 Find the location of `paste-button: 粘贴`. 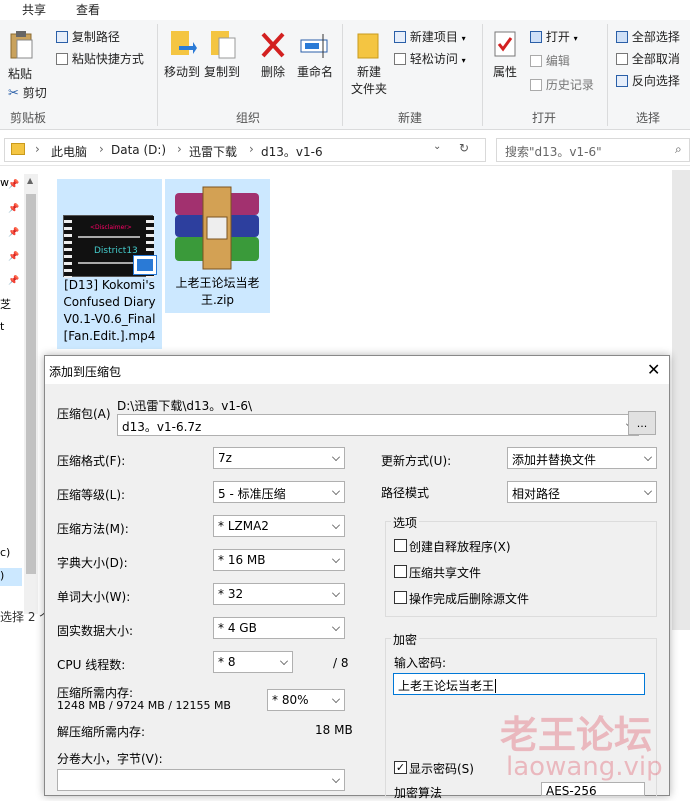

paste-button: 粘贴 is located at coordinates (21, 56).